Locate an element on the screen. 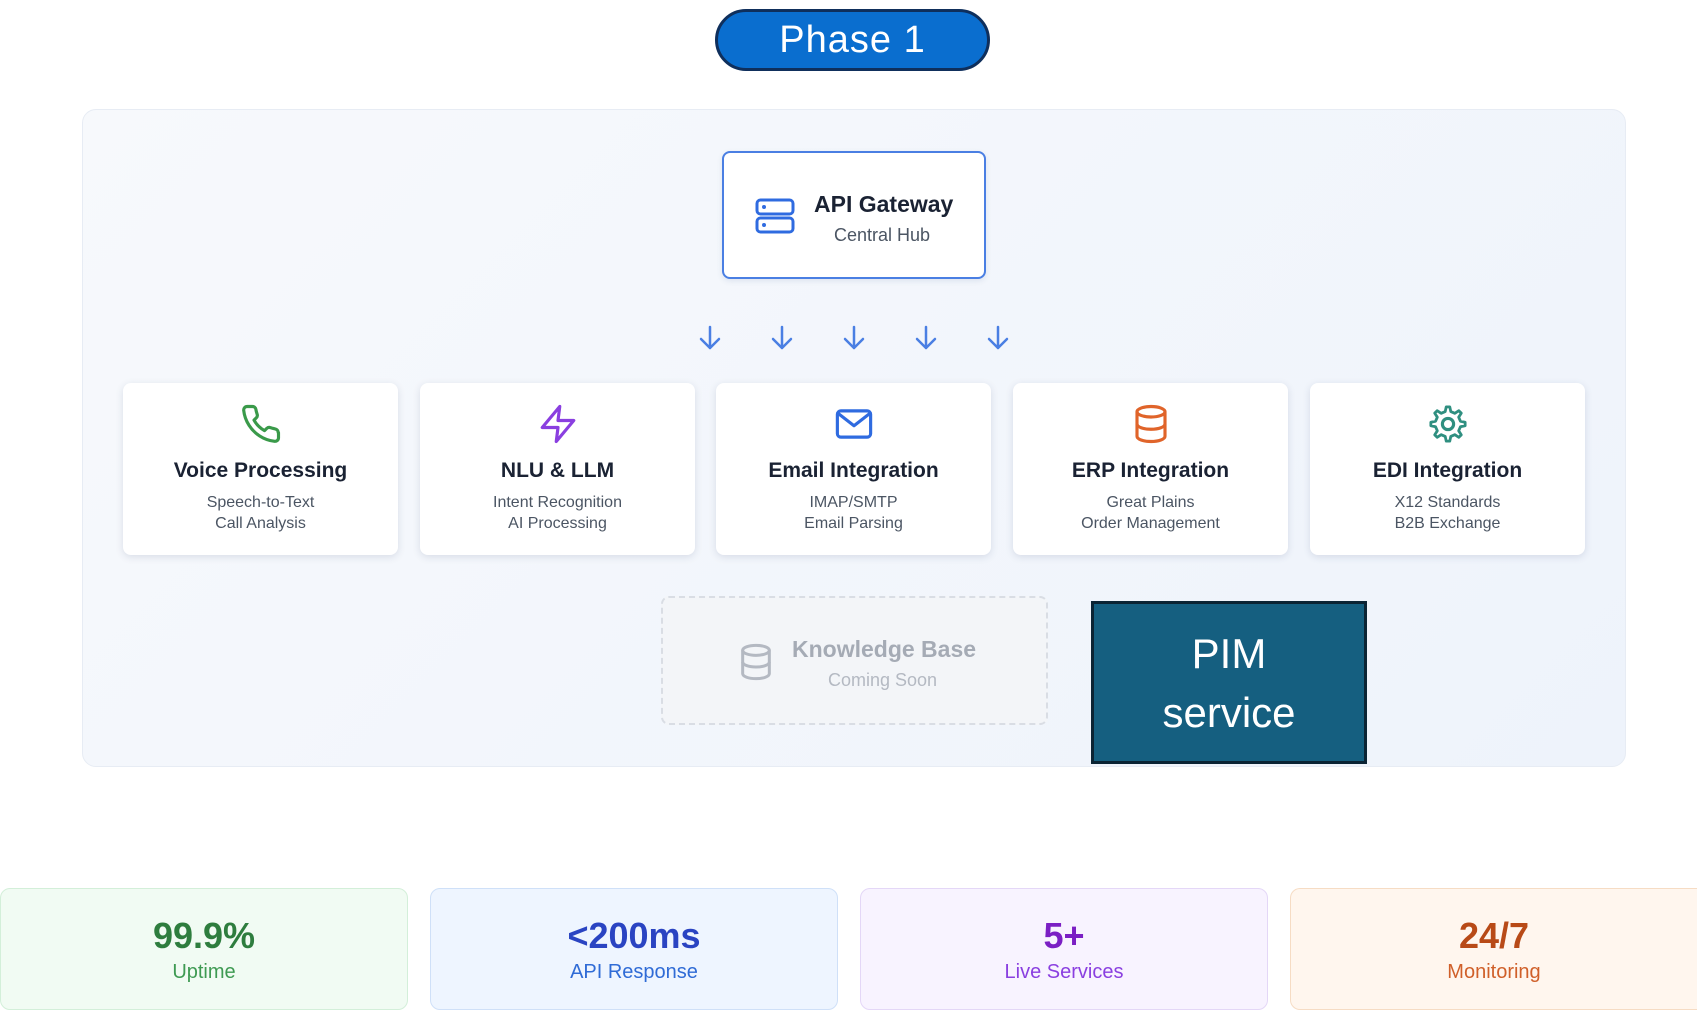 The width and height of the screenshot is (1697, 1011). stat-card-live-services: 5+ Live Services is located at coordinates (1064, 949).